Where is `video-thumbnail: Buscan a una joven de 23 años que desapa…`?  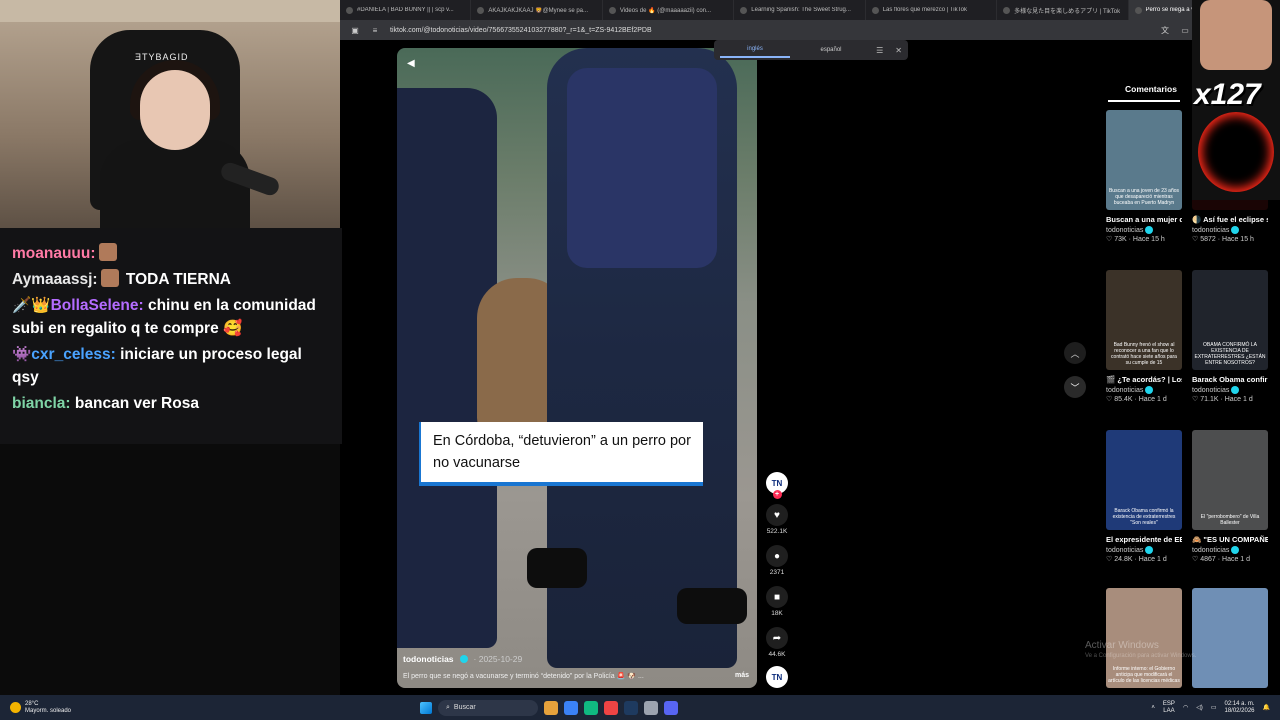
video-thumbnail: Buscan a una joven de 23 años que desapa… is located at coordinates (1144, 160).